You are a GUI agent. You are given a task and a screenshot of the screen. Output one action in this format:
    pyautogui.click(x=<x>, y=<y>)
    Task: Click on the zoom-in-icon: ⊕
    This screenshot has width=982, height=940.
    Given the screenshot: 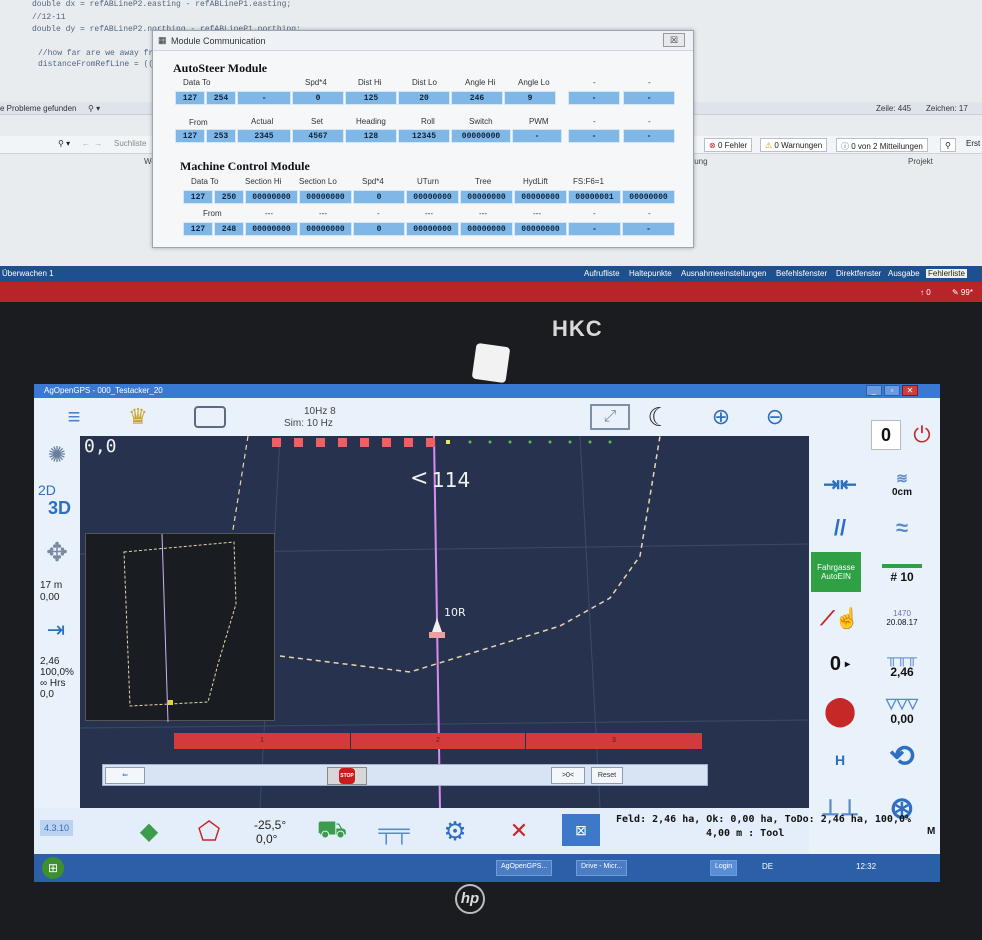 What is the action you would take?
    pyautogui.click(x=721, y=417)
    